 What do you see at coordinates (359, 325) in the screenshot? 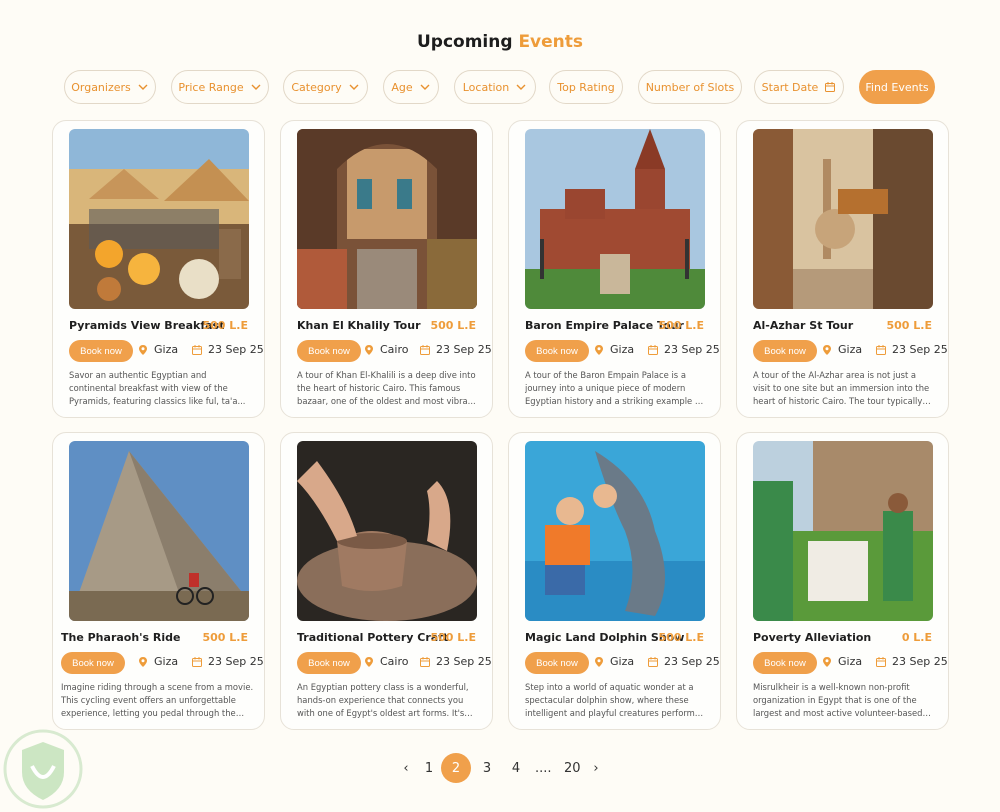
I see `event-name: Khan El Khalily Tour` at bounding box center [359, 325].